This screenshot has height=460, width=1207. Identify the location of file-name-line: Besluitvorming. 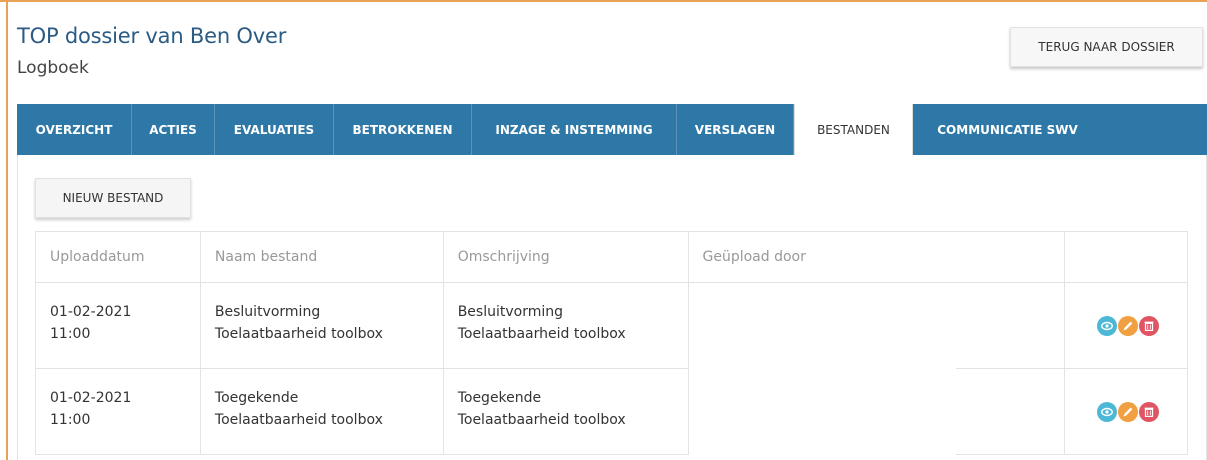
(267, 312).